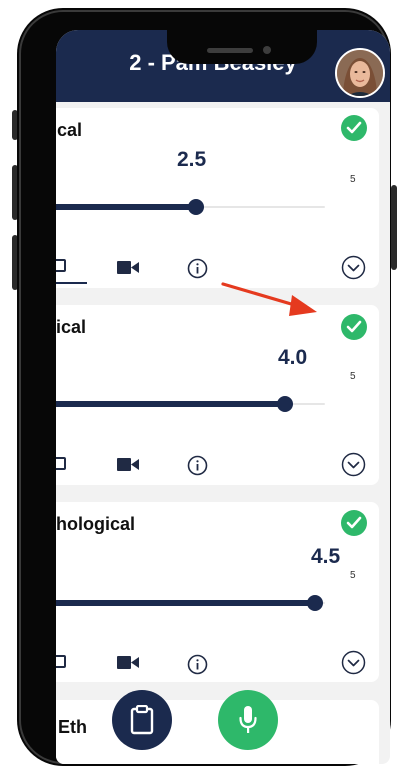 This screenshot has width=399, height=770. What do you see at coordinates (269, 299) in the screenshot?
I see `annotation-arrow-icon` at bounding box center [269, 299].